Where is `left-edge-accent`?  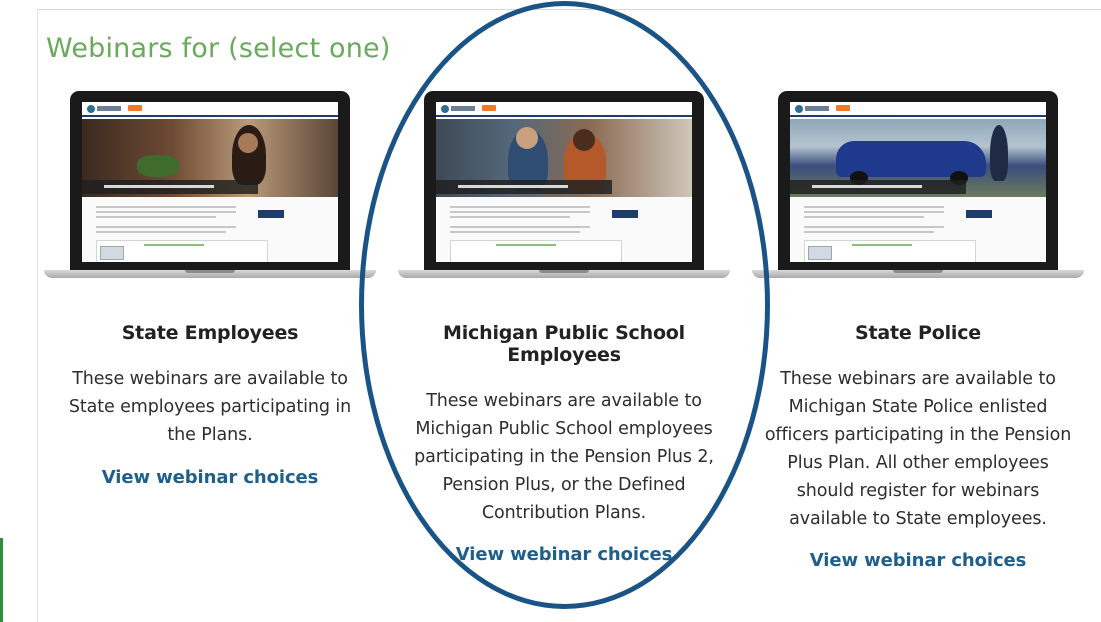 left-edge-accent is located at coordinates (1, 580).